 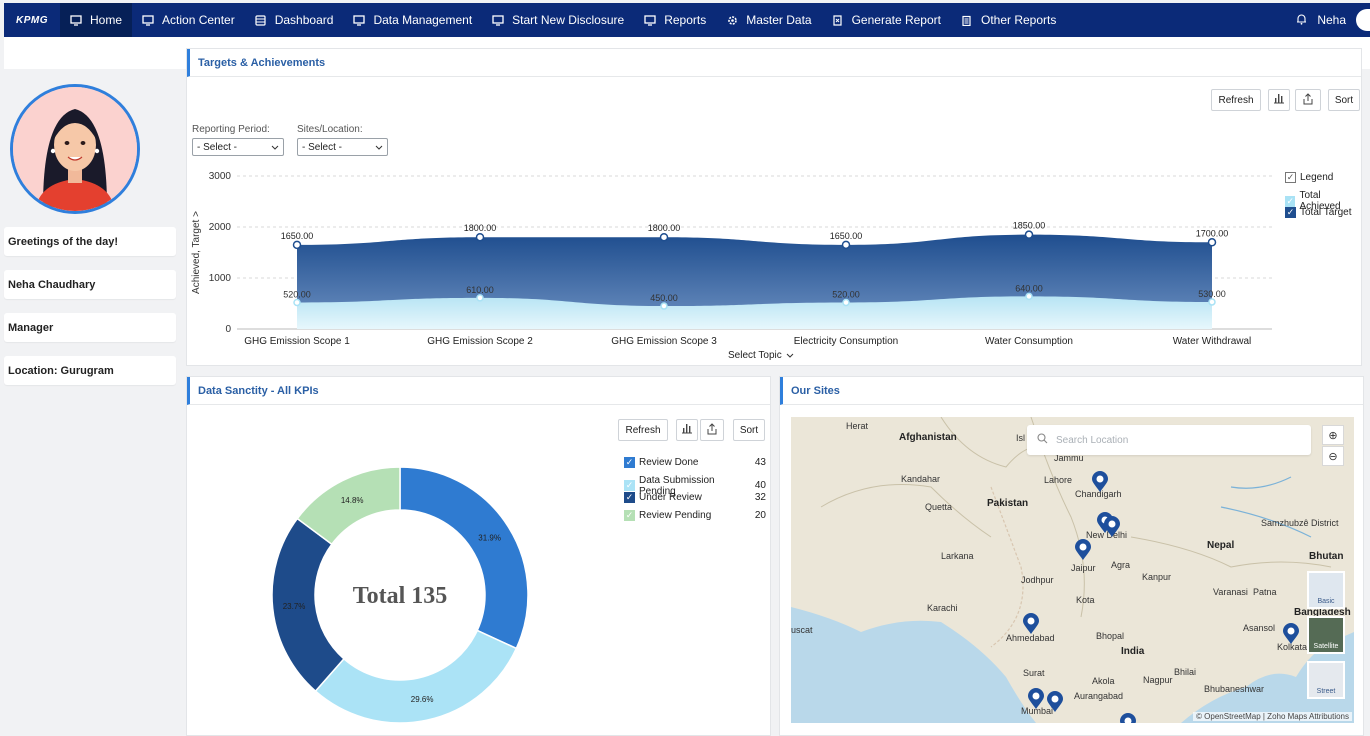 What do you see at coordinates (1234, 689) in the screenshot?
I see `map-place-label: Bhubaneshwar` at bounding box center [1234, 689].